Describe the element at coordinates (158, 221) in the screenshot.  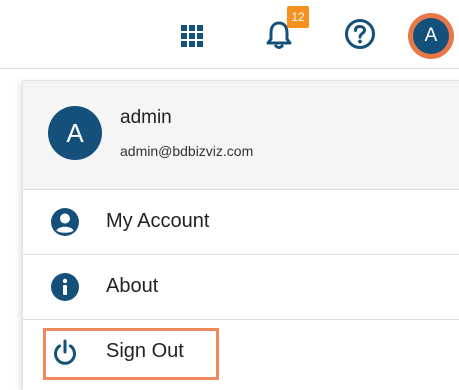
I see `menu-item-label: My Account` at that location.